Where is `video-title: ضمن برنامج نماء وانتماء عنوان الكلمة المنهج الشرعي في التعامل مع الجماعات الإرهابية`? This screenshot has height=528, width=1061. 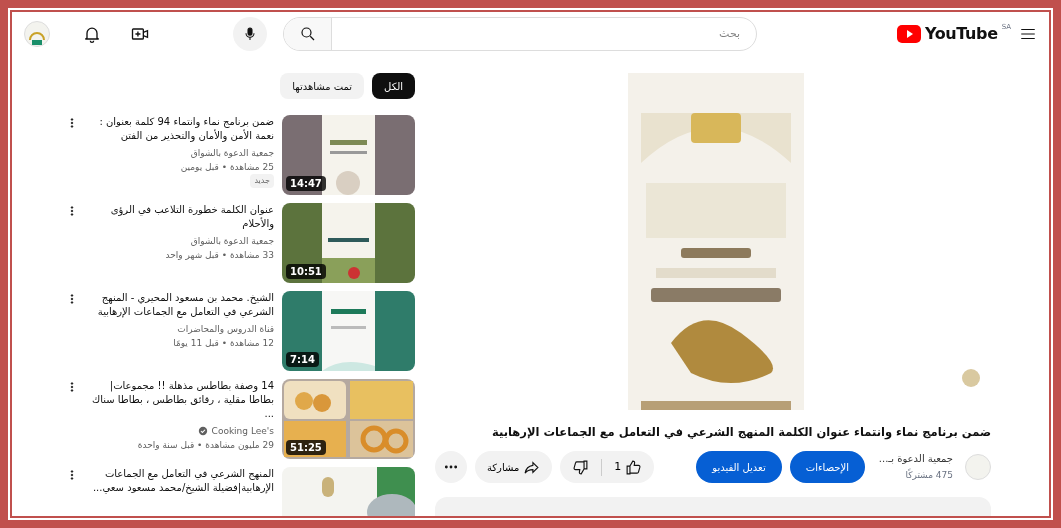 video-title: ضمن برنامج نماء وانتماء عنوان الكلمة المنهج الشرعي في التعامل مع الجماعات الإرهابية is located at coordinates (741, 433).